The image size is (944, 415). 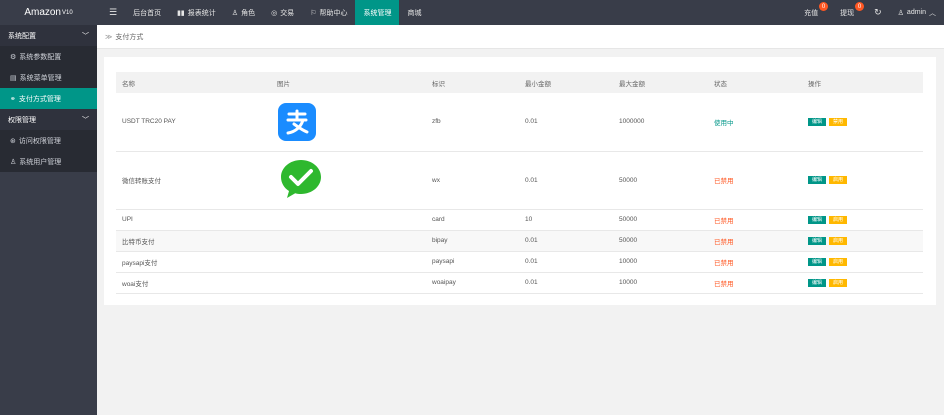 What do you see at coordinates (85, 120) in the screenshot?
I see `chevron-down-icon: ﹀` at bounding box center [85, 120].